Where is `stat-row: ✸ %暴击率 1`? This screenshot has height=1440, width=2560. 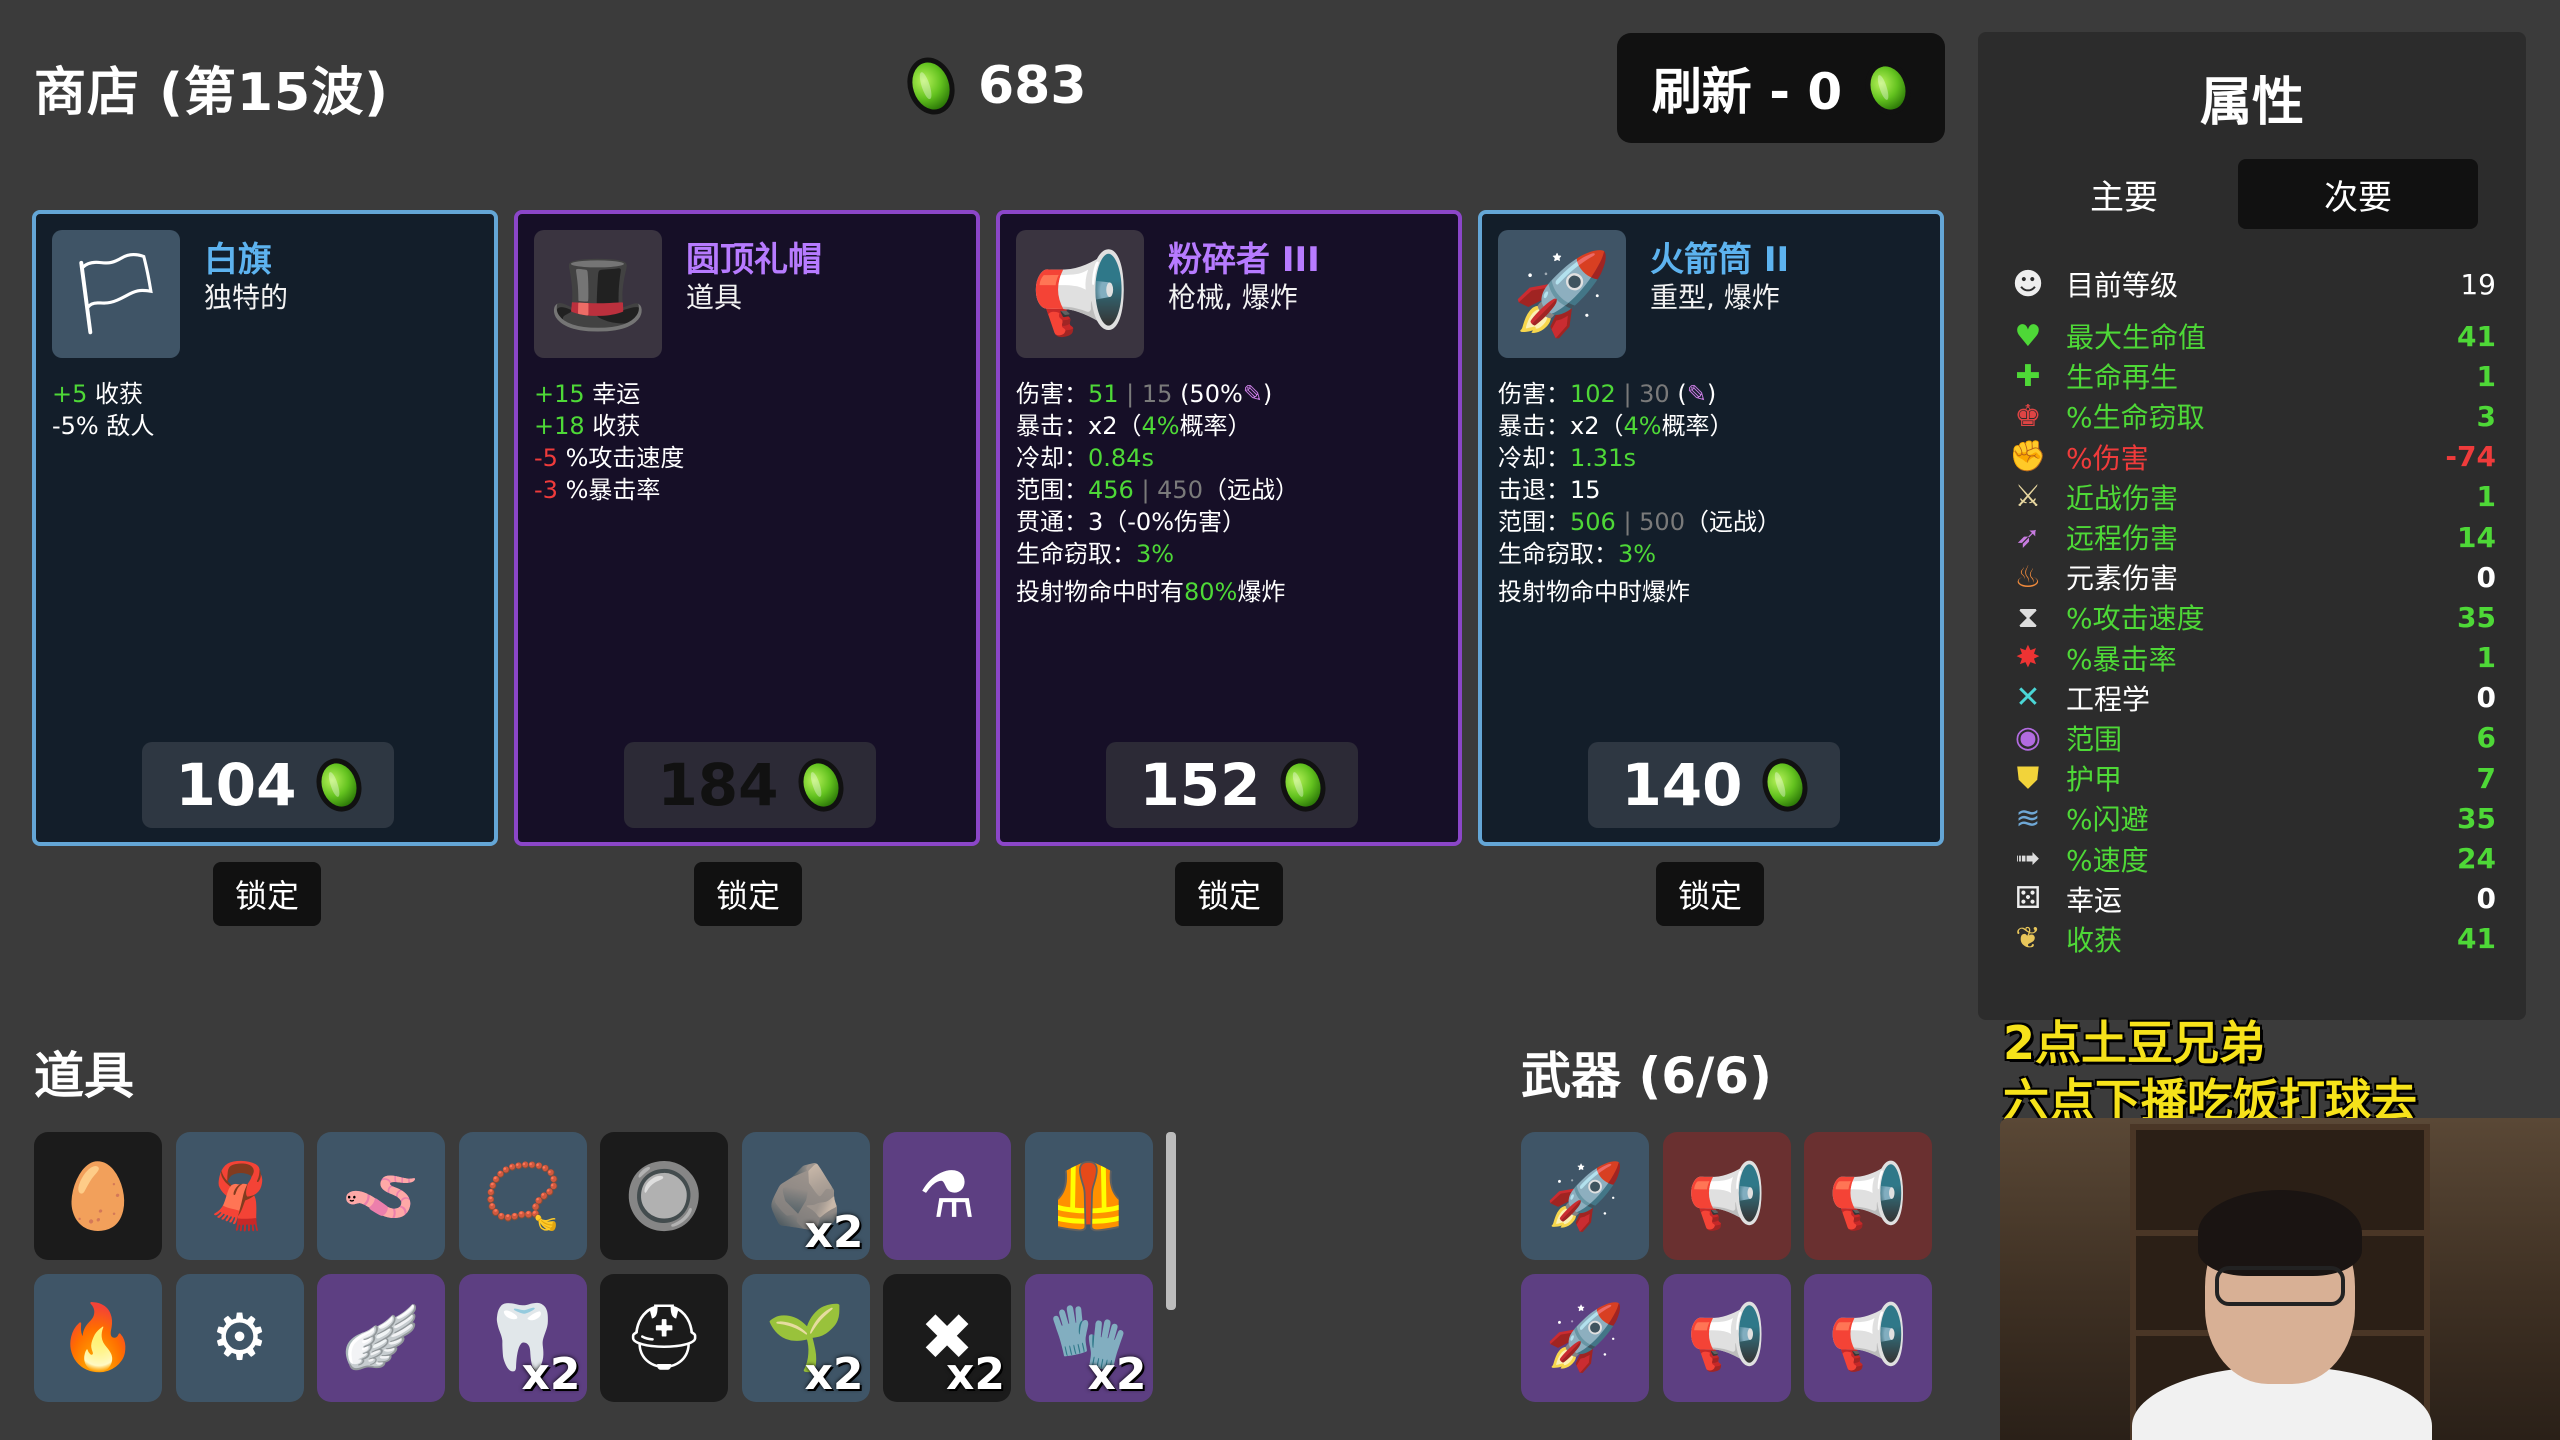
stat-row: ✸ %暴击率 1 is located at coordinates (2252, 658).